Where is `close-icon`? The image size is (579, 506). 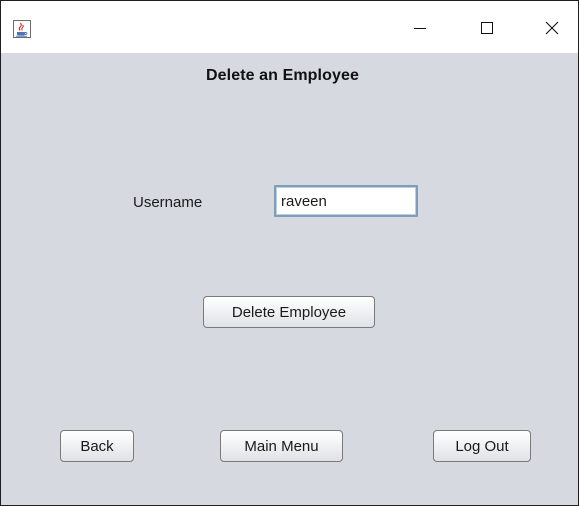 close-icon is located at coordinates (552, 30).